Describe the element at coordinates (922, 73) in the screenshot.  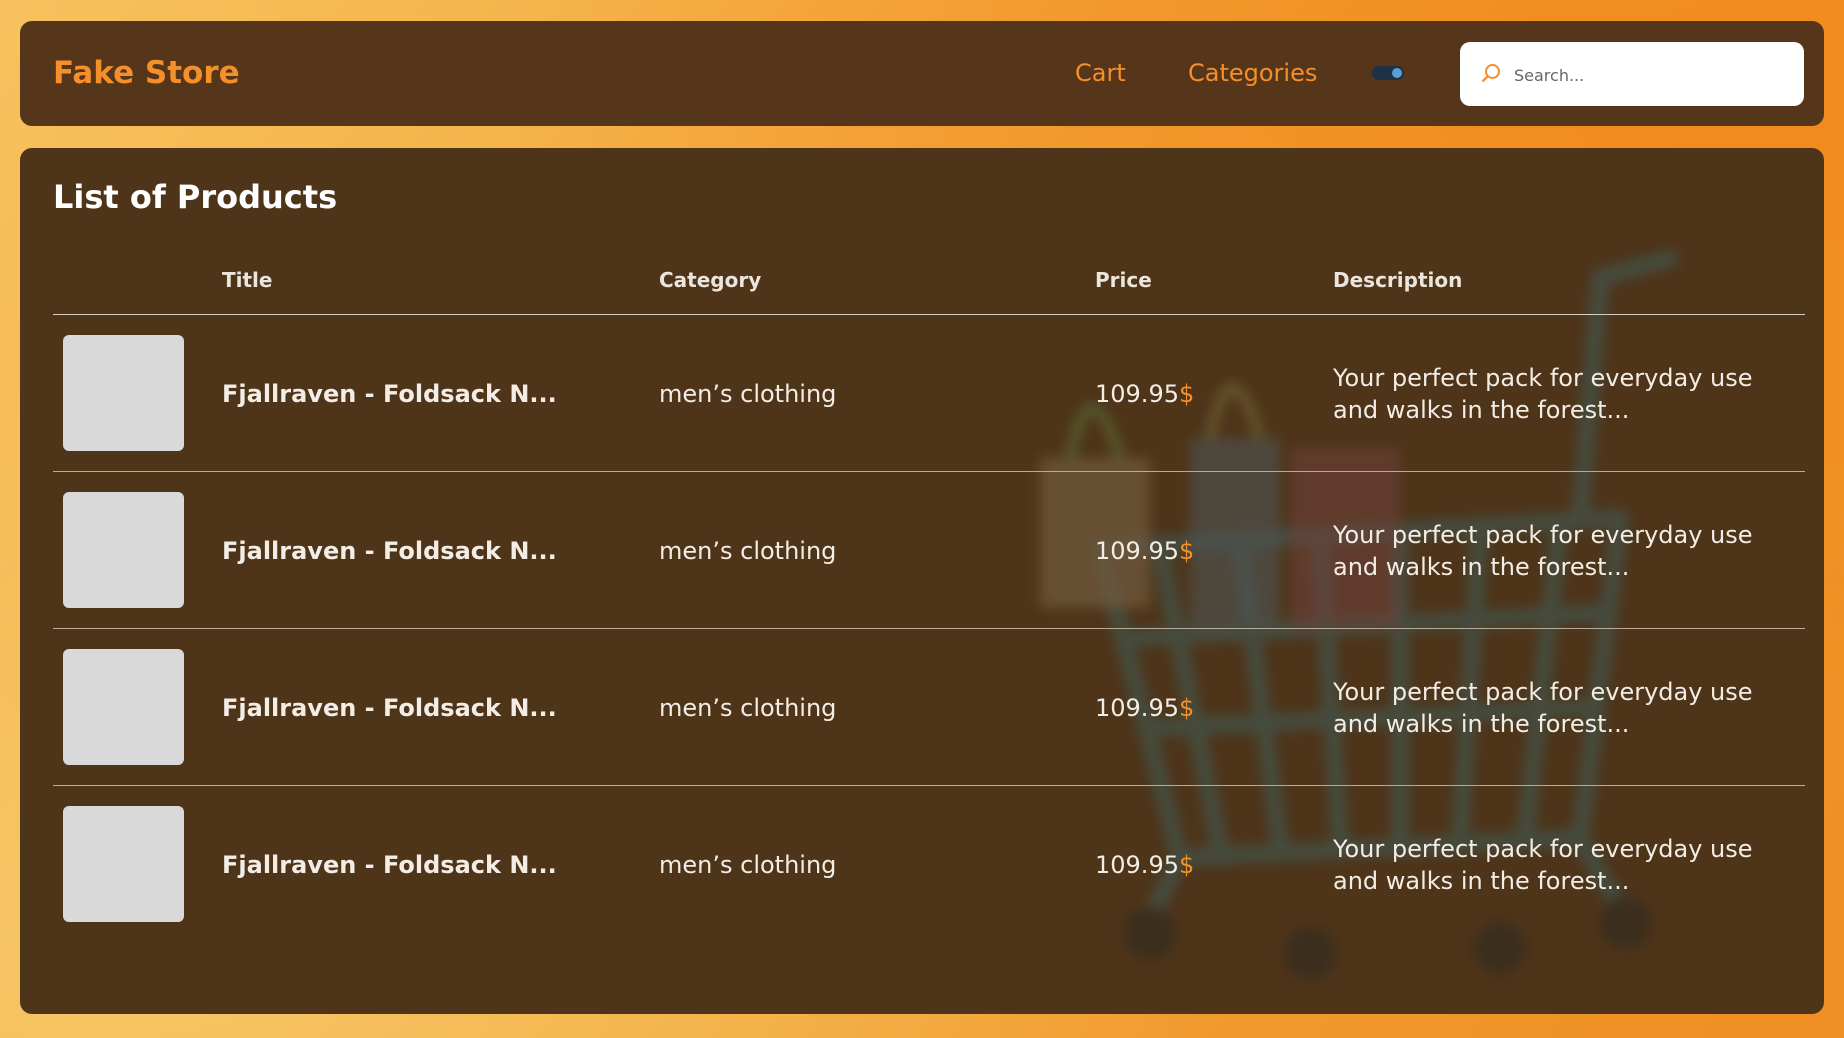
I see `navbar: Fake Store Cart Categories` at that location.